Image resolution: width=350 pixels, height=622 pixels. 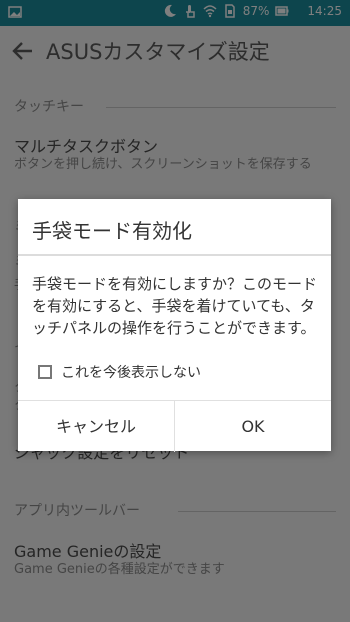 I want to click on dialog-title: 手袋モード有効化, so click(x=112, y=231).